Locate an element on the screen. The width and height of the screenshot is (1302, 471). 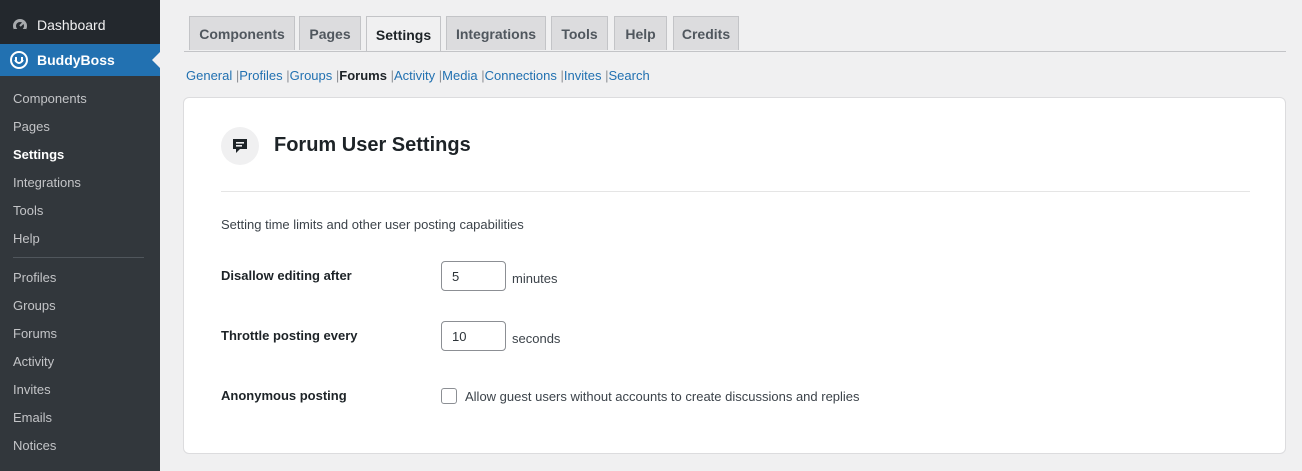
tab-components: Components is located at coordinates (242, 33).